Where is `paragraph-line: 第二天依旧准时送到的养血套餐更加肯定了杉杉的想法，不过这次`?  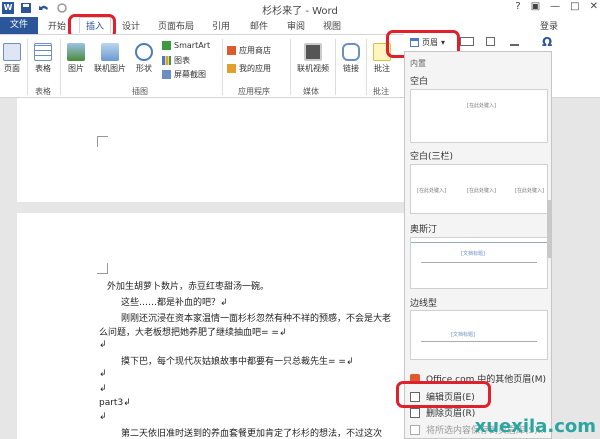
paragraph-line: 第二天依旧准时送到的养血套餐更加肯定了杉杉的想法，不过这次 is located at coordinates (252, 434).